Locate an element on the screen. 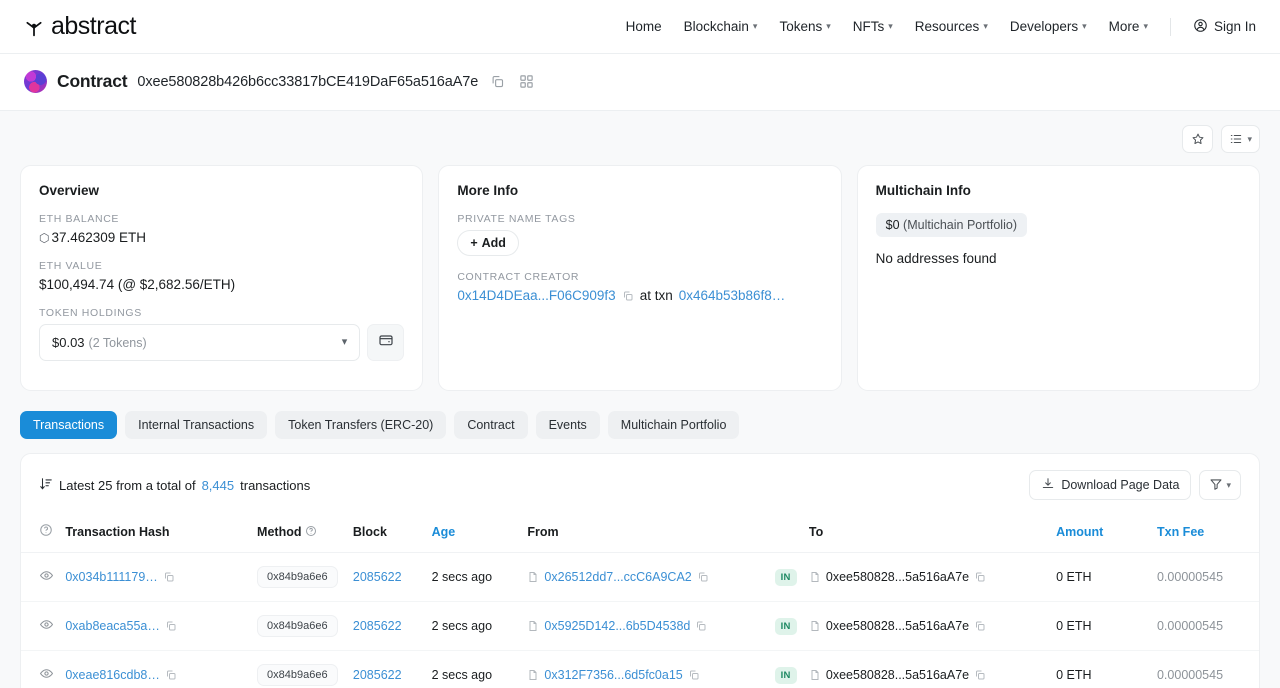 The width and height of the screenshot is (1280, 688). ethereum-icon: ⬡ is located at coordinates (44, 238).